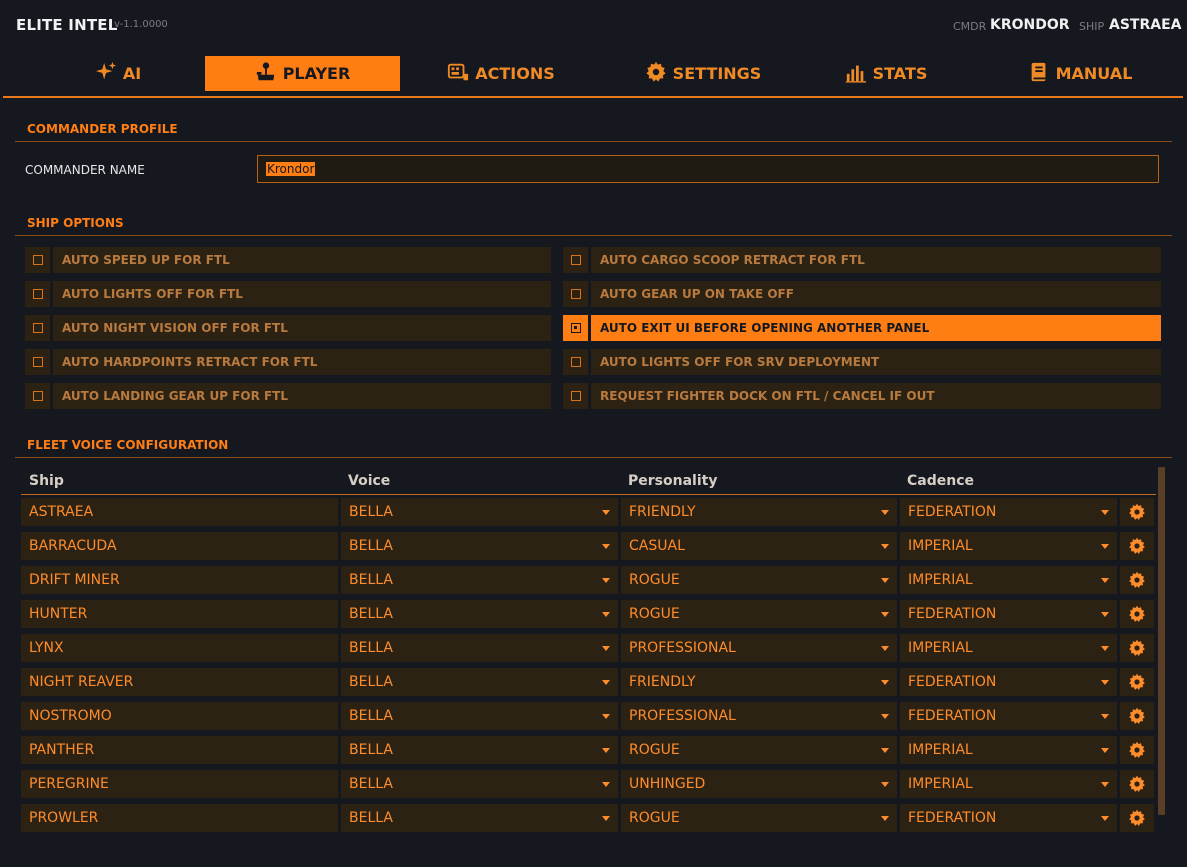 This screenshot has height=867, width=1187. Describe the element at coordinates (952, 818) in the screenshot. I see `cadence-dropdown-value: FEDERATION` at that location.